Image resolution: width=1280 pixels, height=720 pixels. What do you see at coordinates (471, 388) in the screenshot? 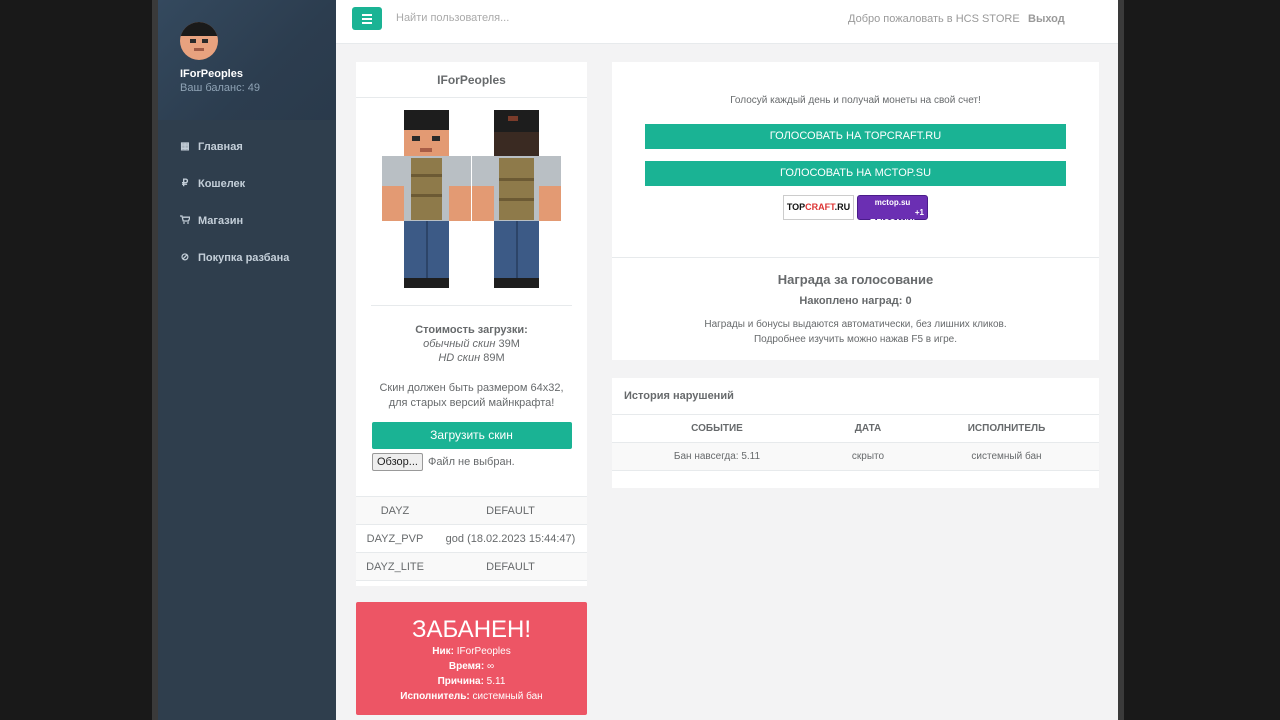
I see `note-line: Скин должен быть размером 64x32,` at bounding box center [471, 388].